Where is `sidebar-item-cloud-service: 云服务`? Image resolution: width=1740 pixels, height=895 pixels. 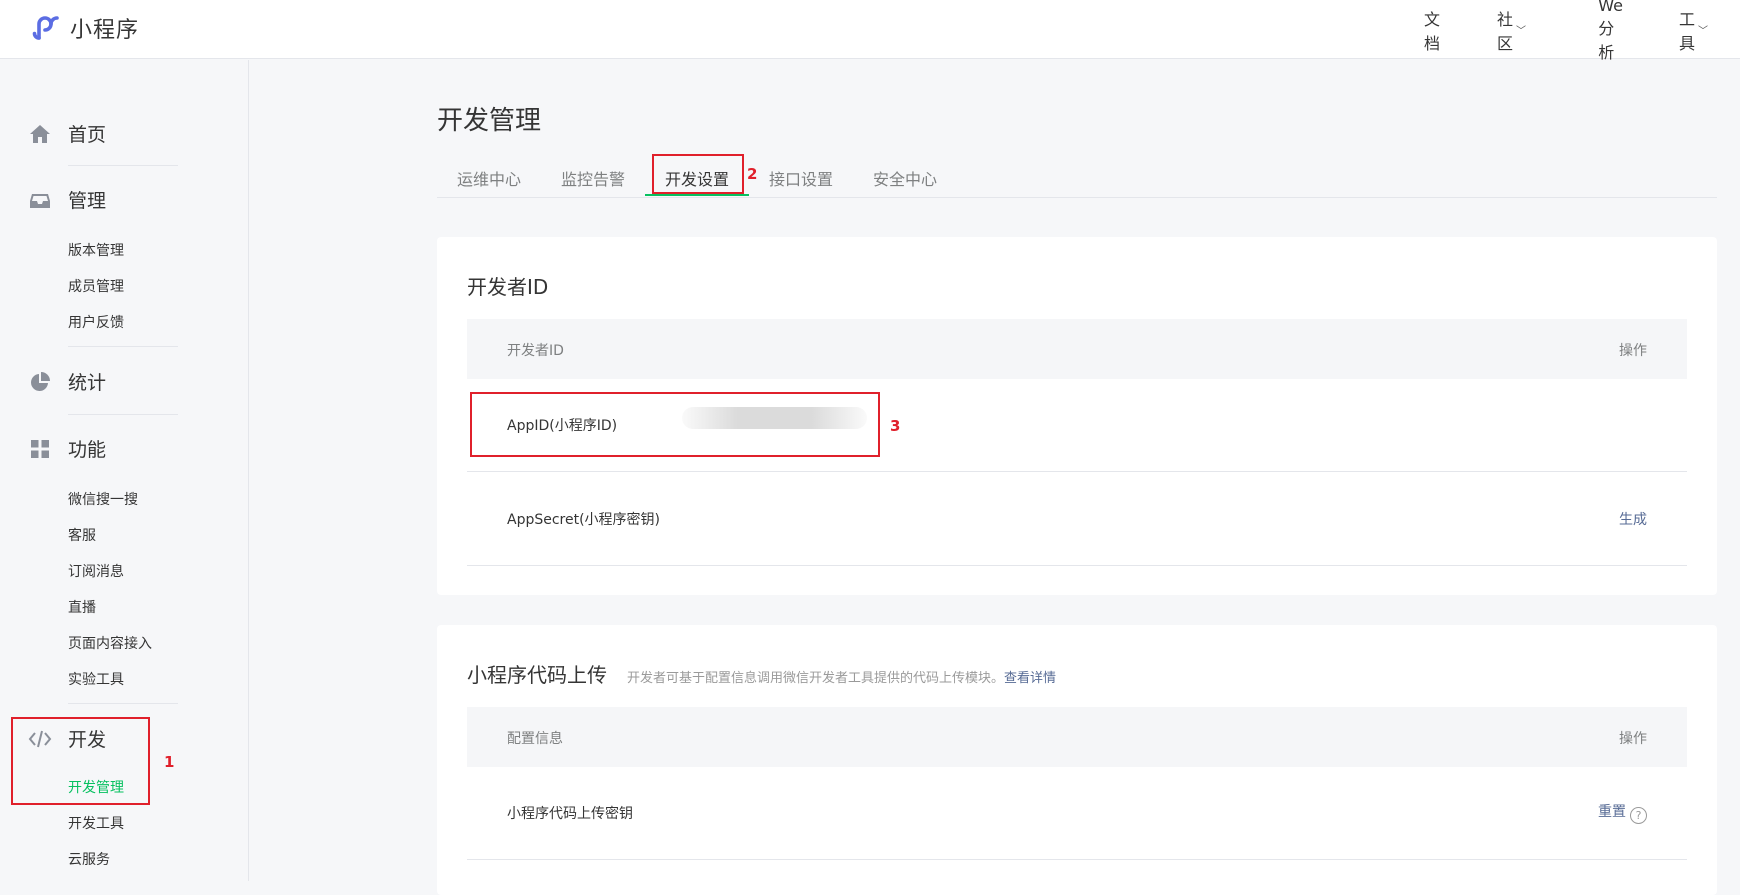
sidebar-item-cloud-service: 云服务 is located at coordinates (89, 859).